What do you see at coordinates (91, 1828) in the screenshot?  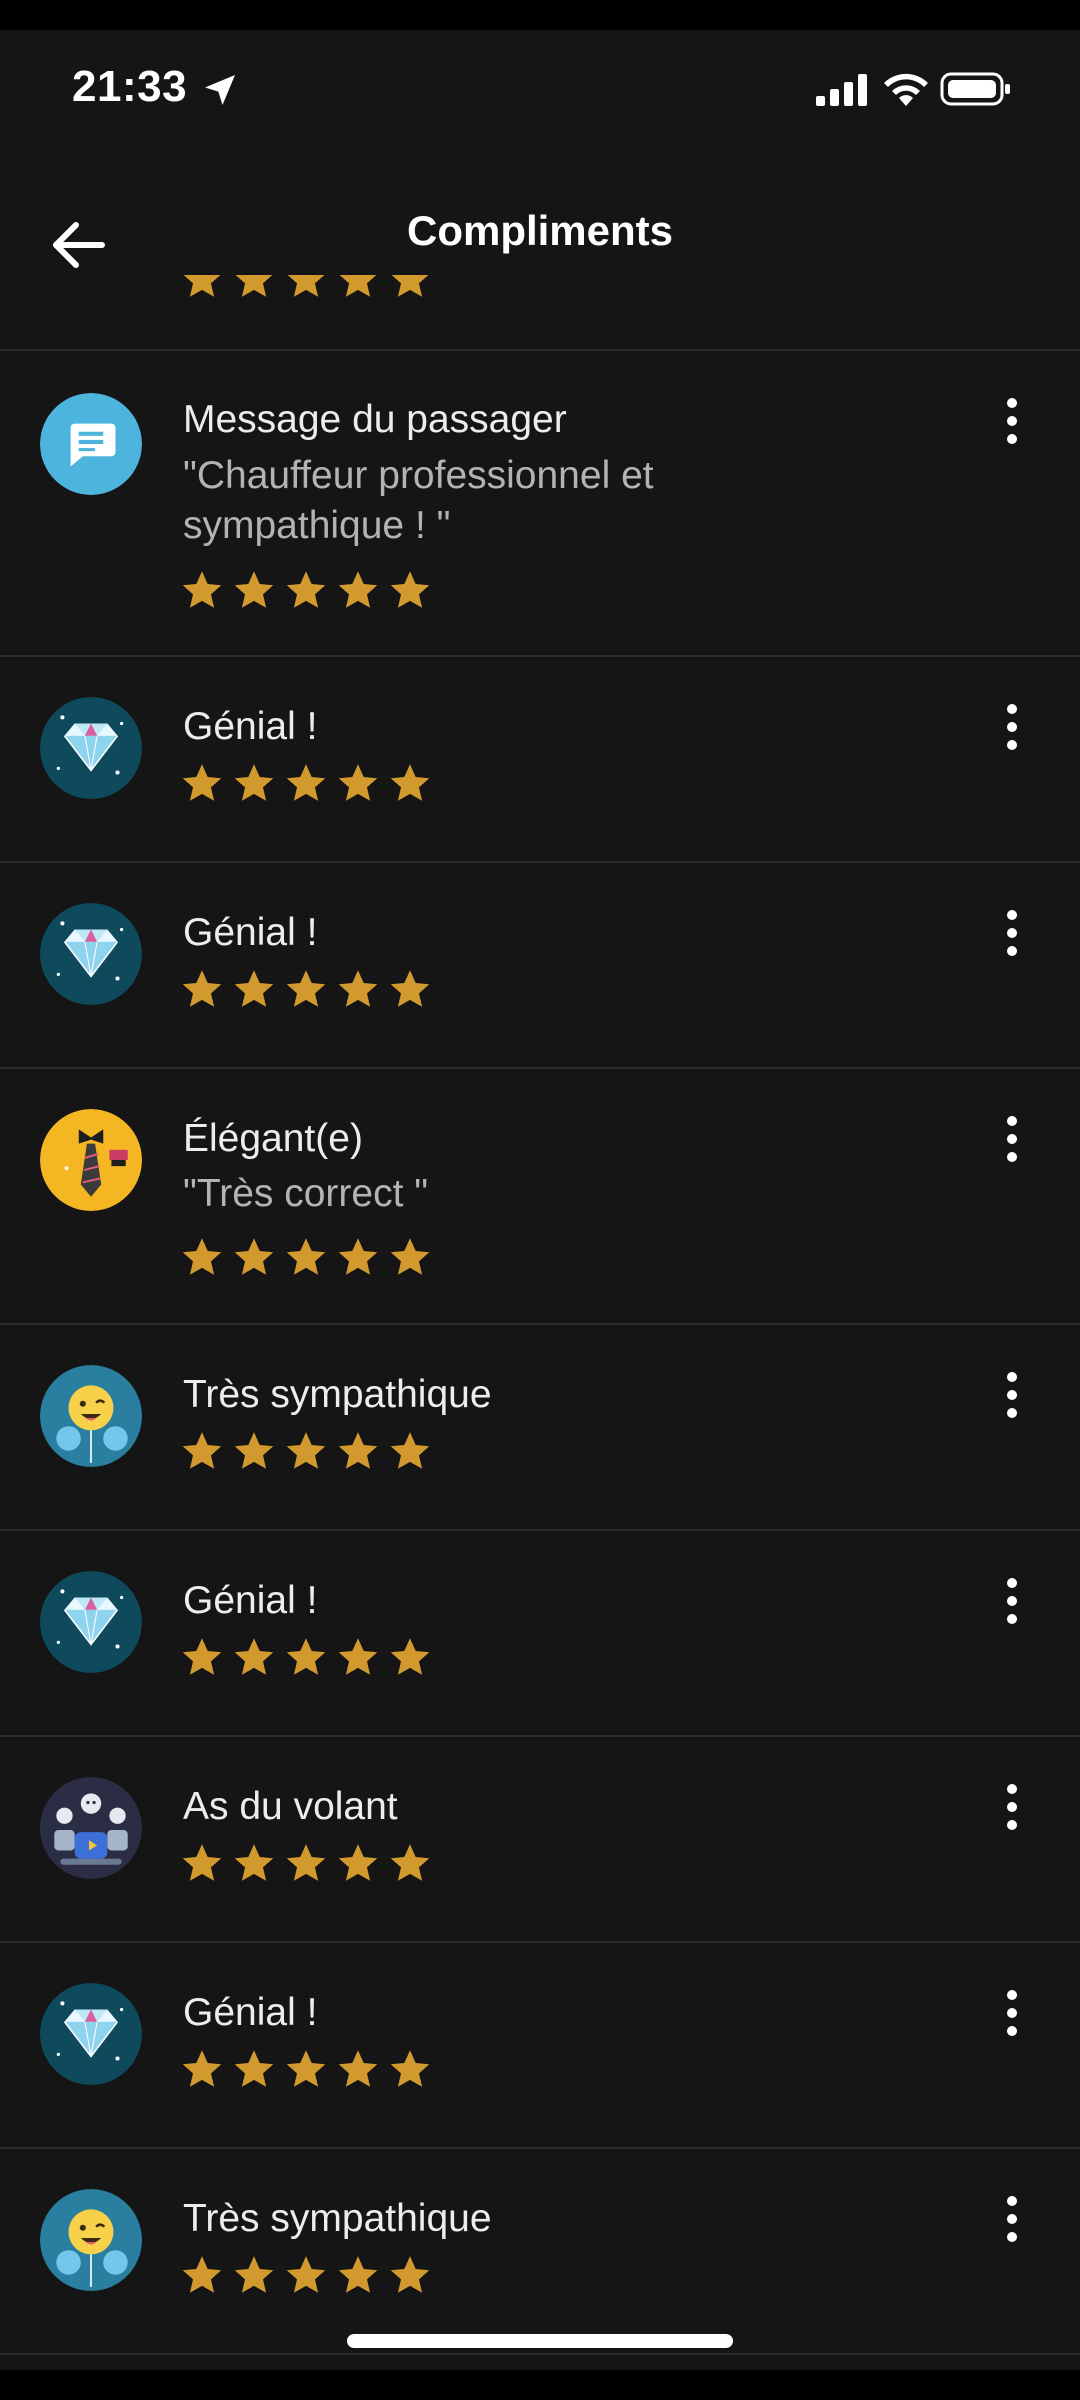 I see `steering-wheel-icon` at bounding box center [91, 1828].